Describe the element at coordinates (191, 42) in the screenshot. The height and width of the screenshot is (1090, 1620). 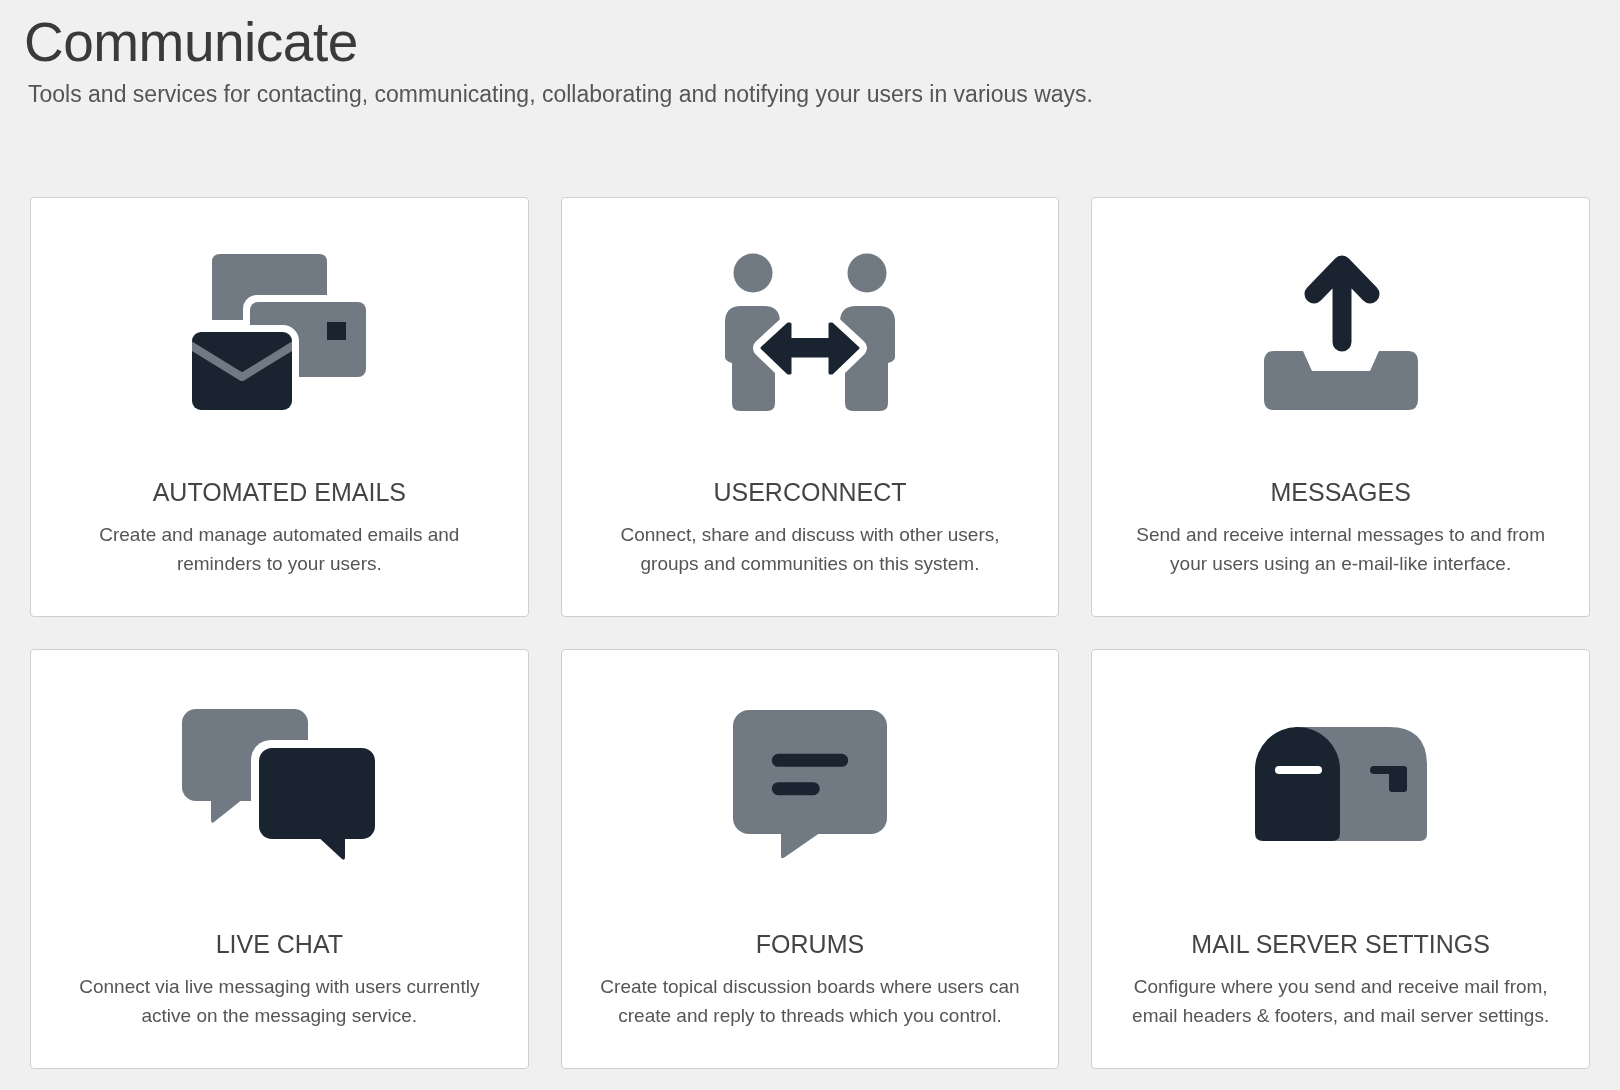
I see `page-title: Communicate` at that location.